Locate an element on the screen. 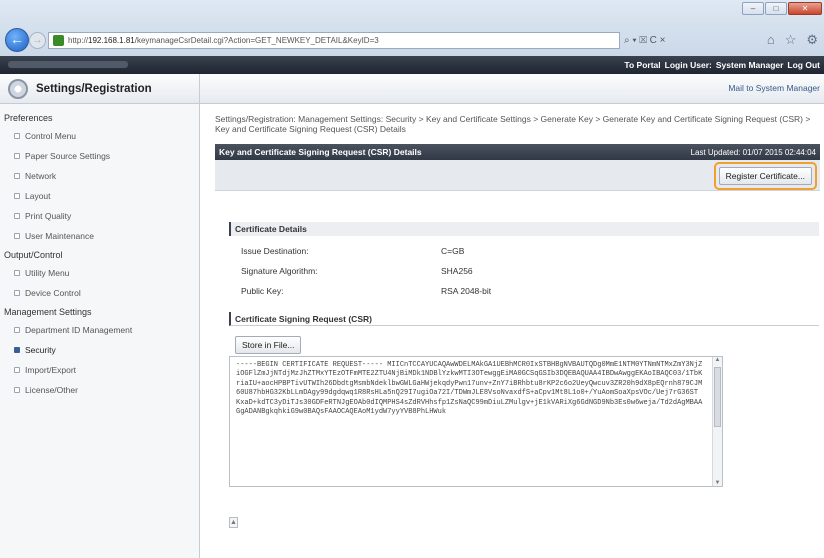 This screenshot has height=558, width=824. public-key-value: RSA 2048-bit is located at coordinates (466, 291).